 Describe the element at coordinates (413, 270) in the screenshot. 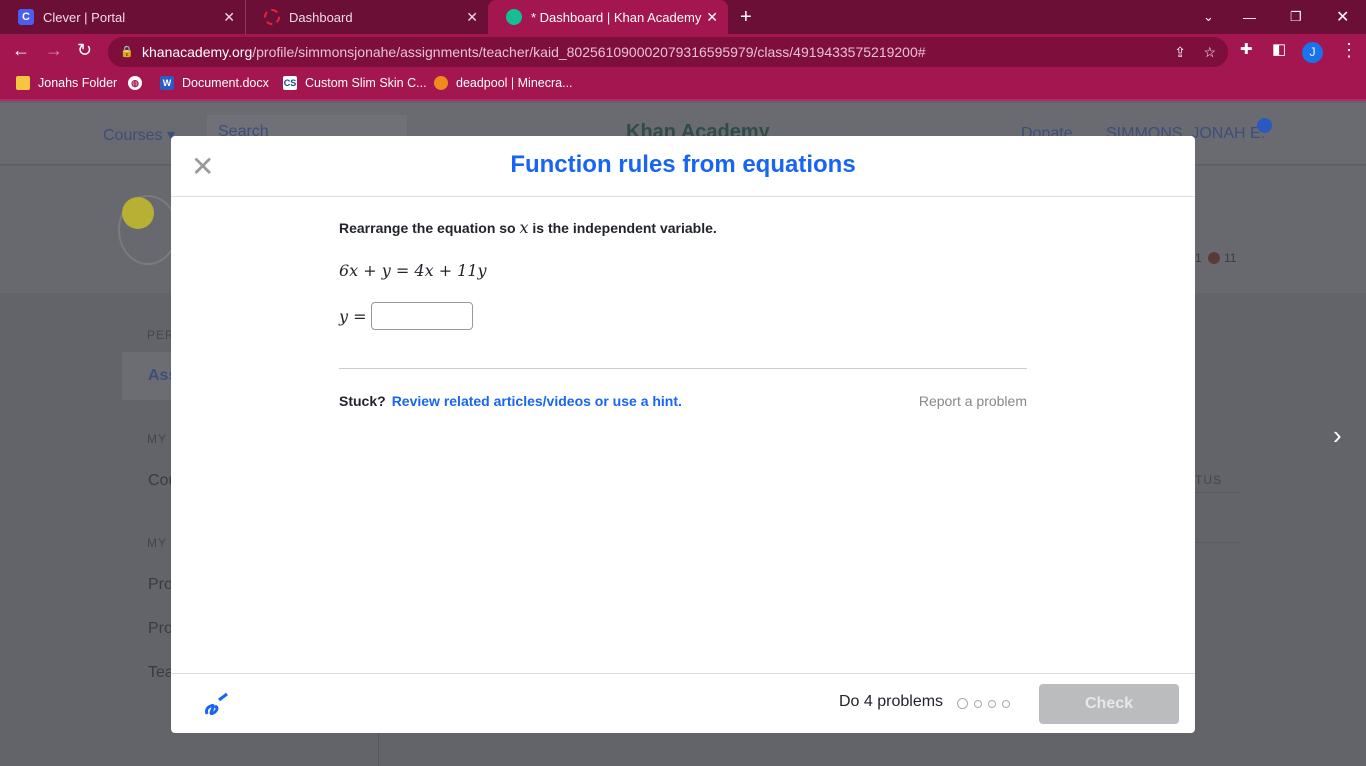

I see `equation: 6x + y = 4x + 11y` at that location.